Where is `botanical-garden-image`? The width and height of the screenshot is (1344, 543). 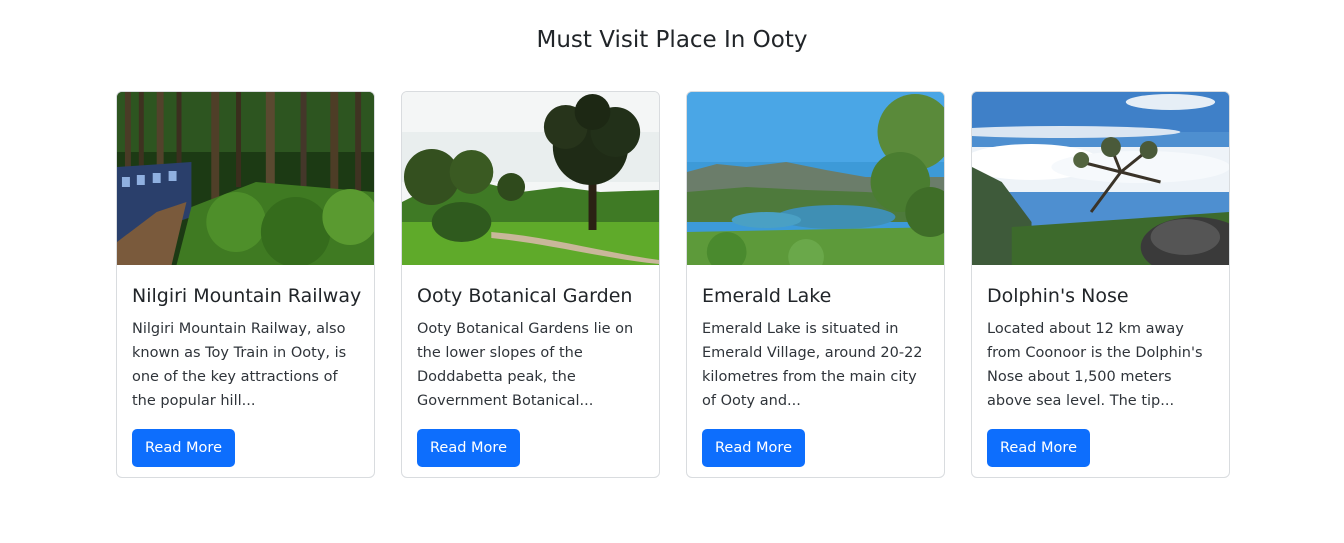
botanical-garden-image is located at coordinates (530, 178).